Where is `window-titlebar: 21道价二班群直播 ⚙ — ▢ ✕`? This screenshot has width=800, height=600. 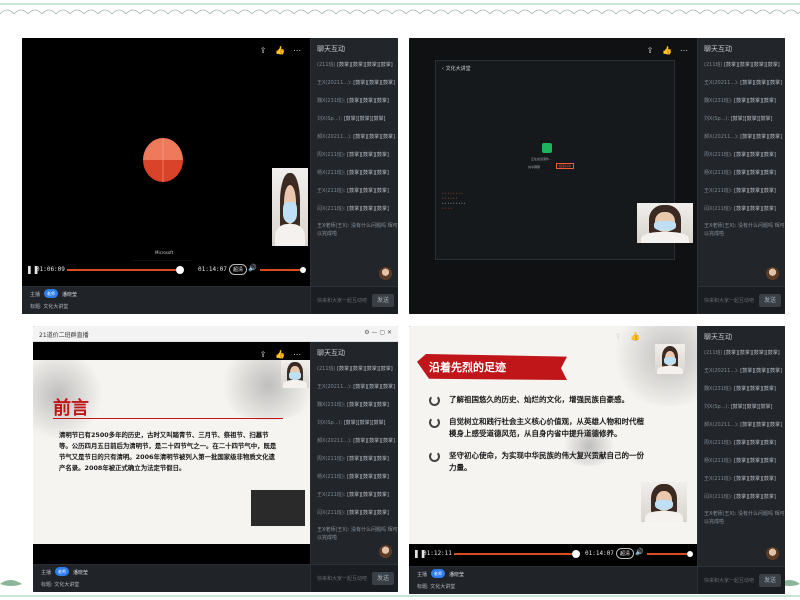 window-titlebar: 21道价二班群直播 ⚙ — ▢ ✕ is located at coordinates (215, 334).